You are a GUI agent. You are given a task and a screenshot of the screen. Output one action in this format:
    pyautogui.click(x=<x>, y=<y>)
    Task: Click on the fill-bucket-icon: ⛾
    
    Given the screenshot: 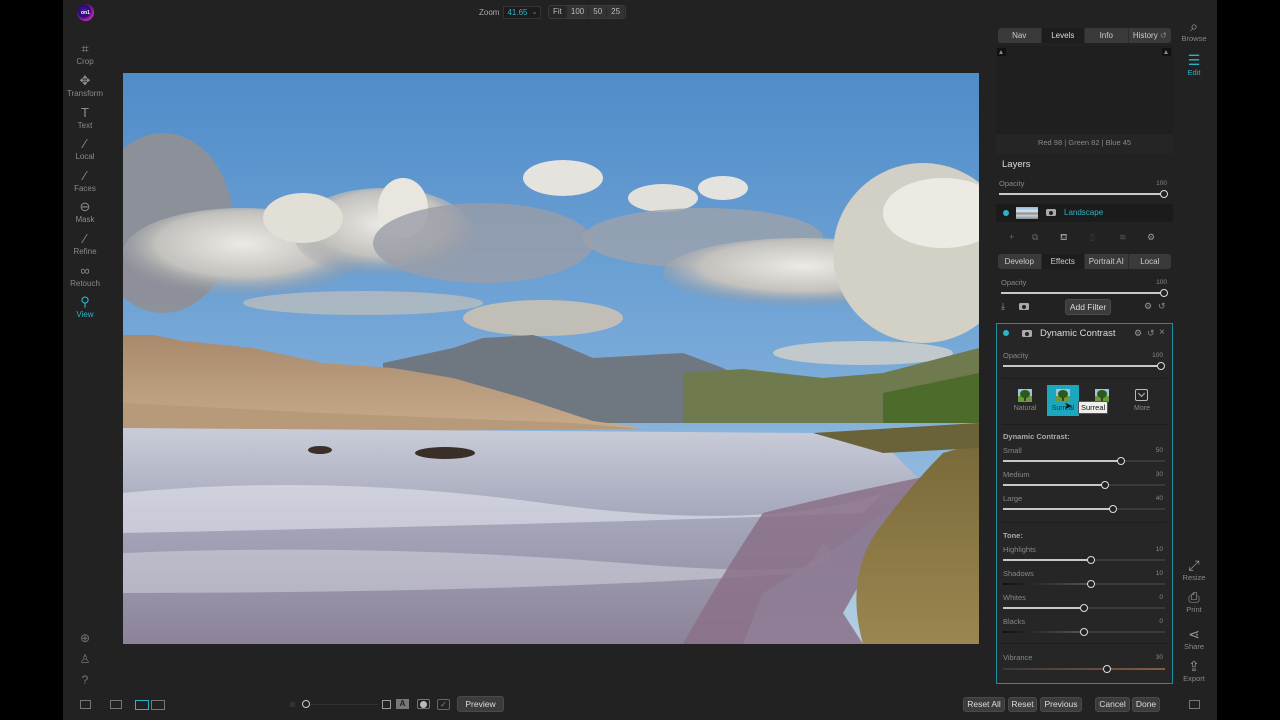 What is the action you would take?
    pyautogui.click(x=1063, y=238)
    